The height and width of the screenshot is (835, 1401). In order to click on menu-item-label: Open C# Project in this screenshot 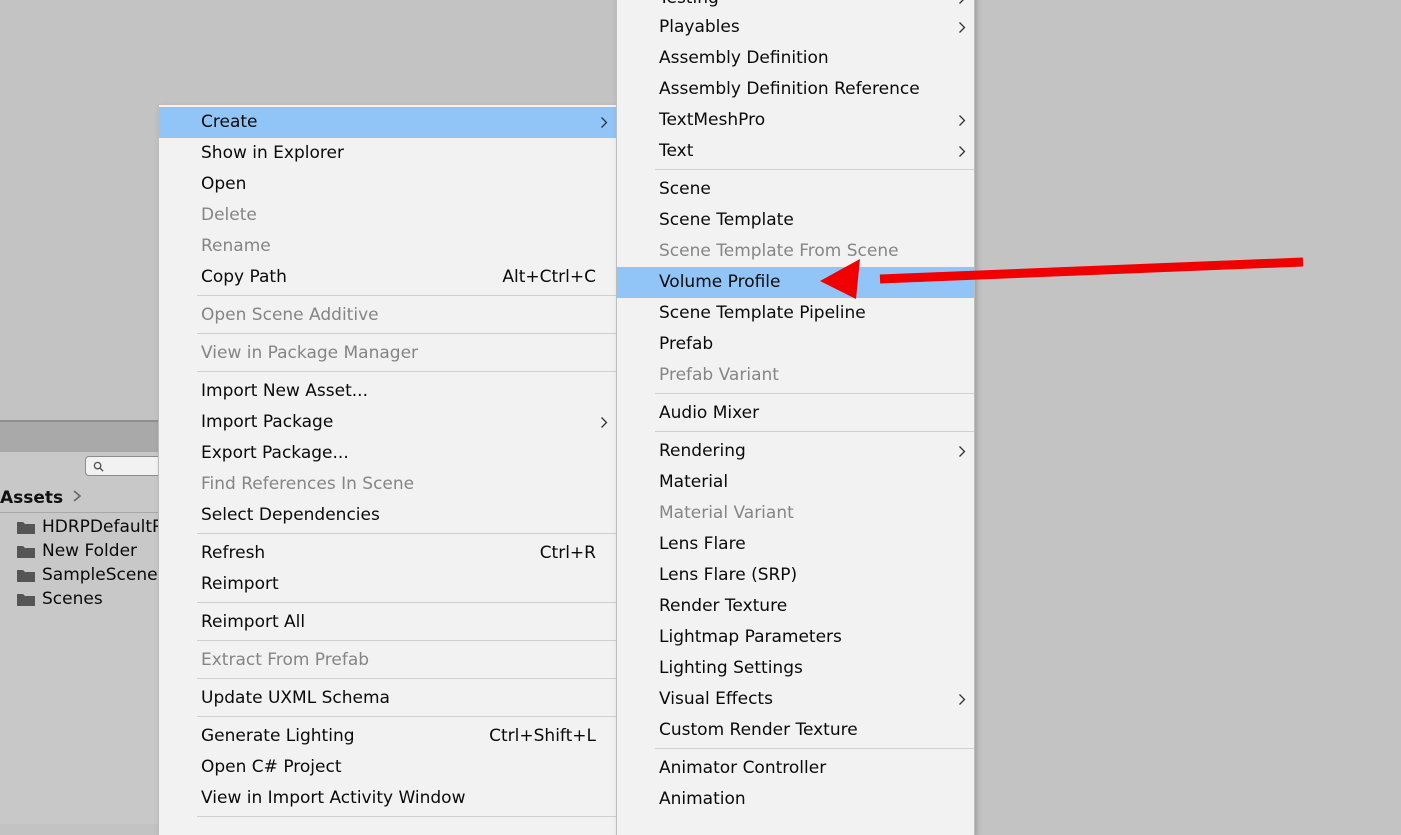, I will do `click(271, 767)`.